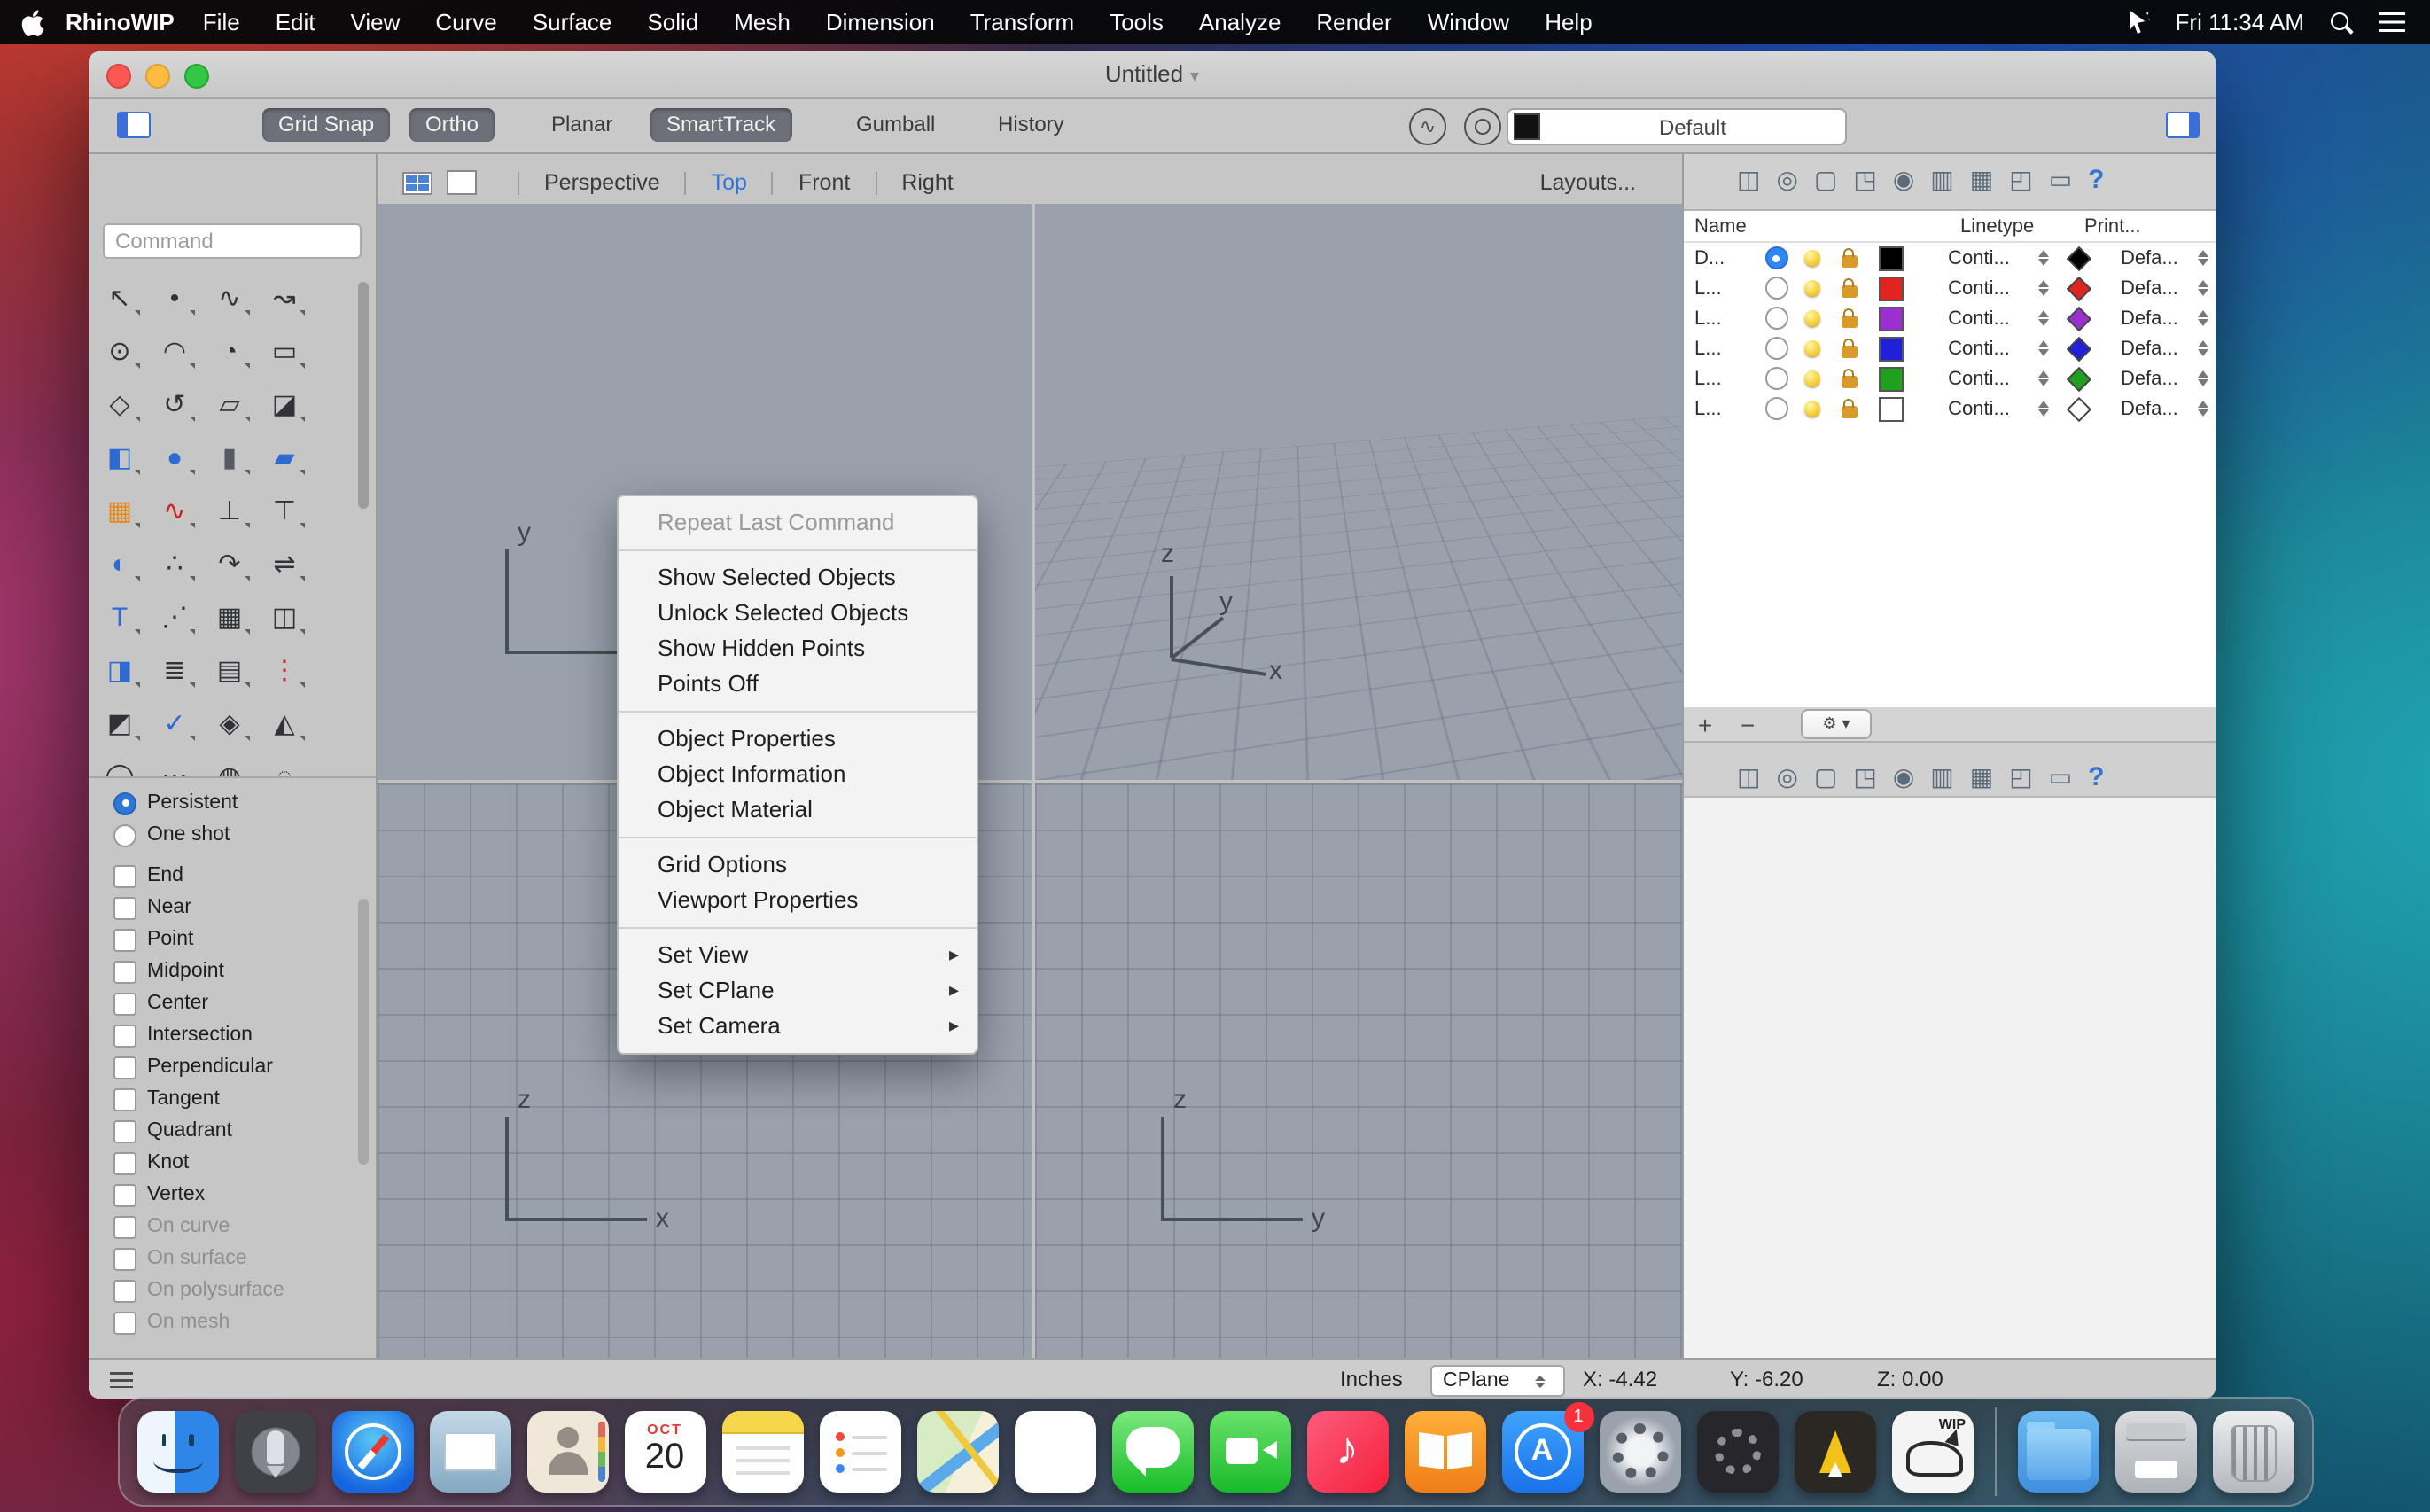  I want to click on point-tool: •, so click(175, 297).